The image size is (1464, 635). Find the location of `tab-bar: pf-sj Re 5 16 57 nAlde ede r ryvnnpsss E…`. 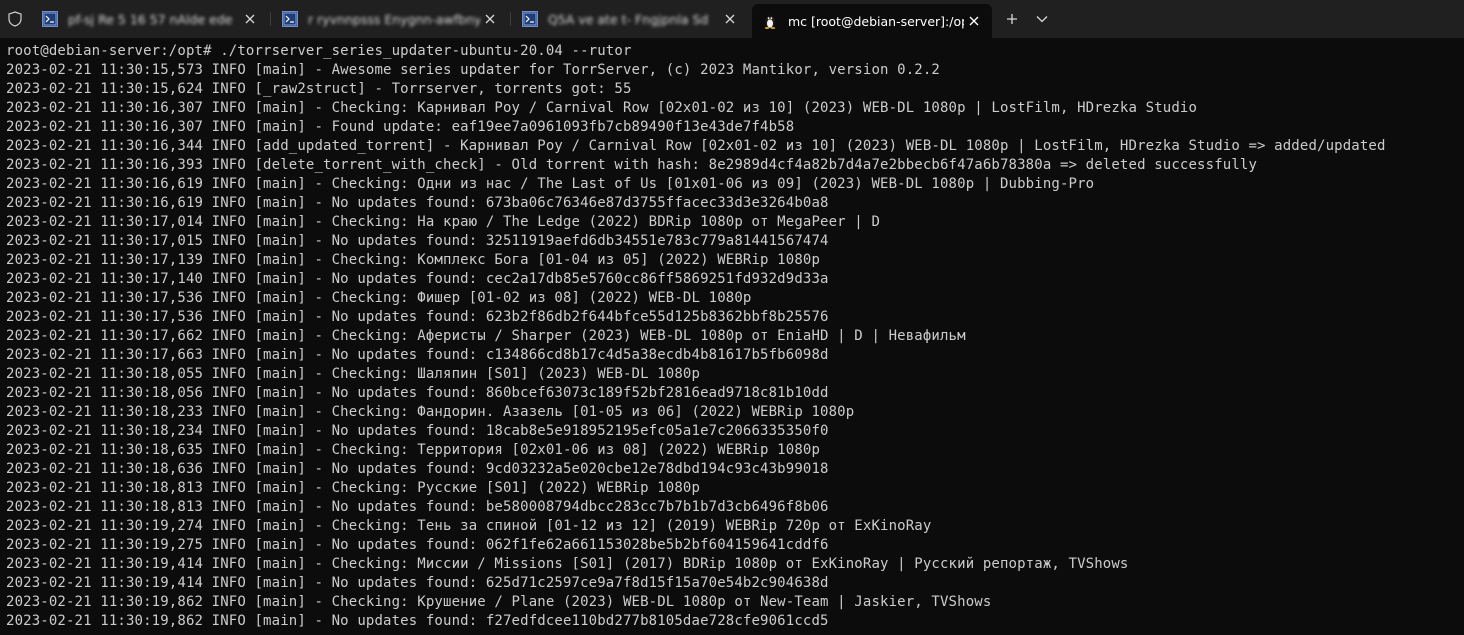

tab-bar: pf-sj Re 5 16 57 nAlde ede r ryvnnpsss E… is located at coordinates (732, 19).